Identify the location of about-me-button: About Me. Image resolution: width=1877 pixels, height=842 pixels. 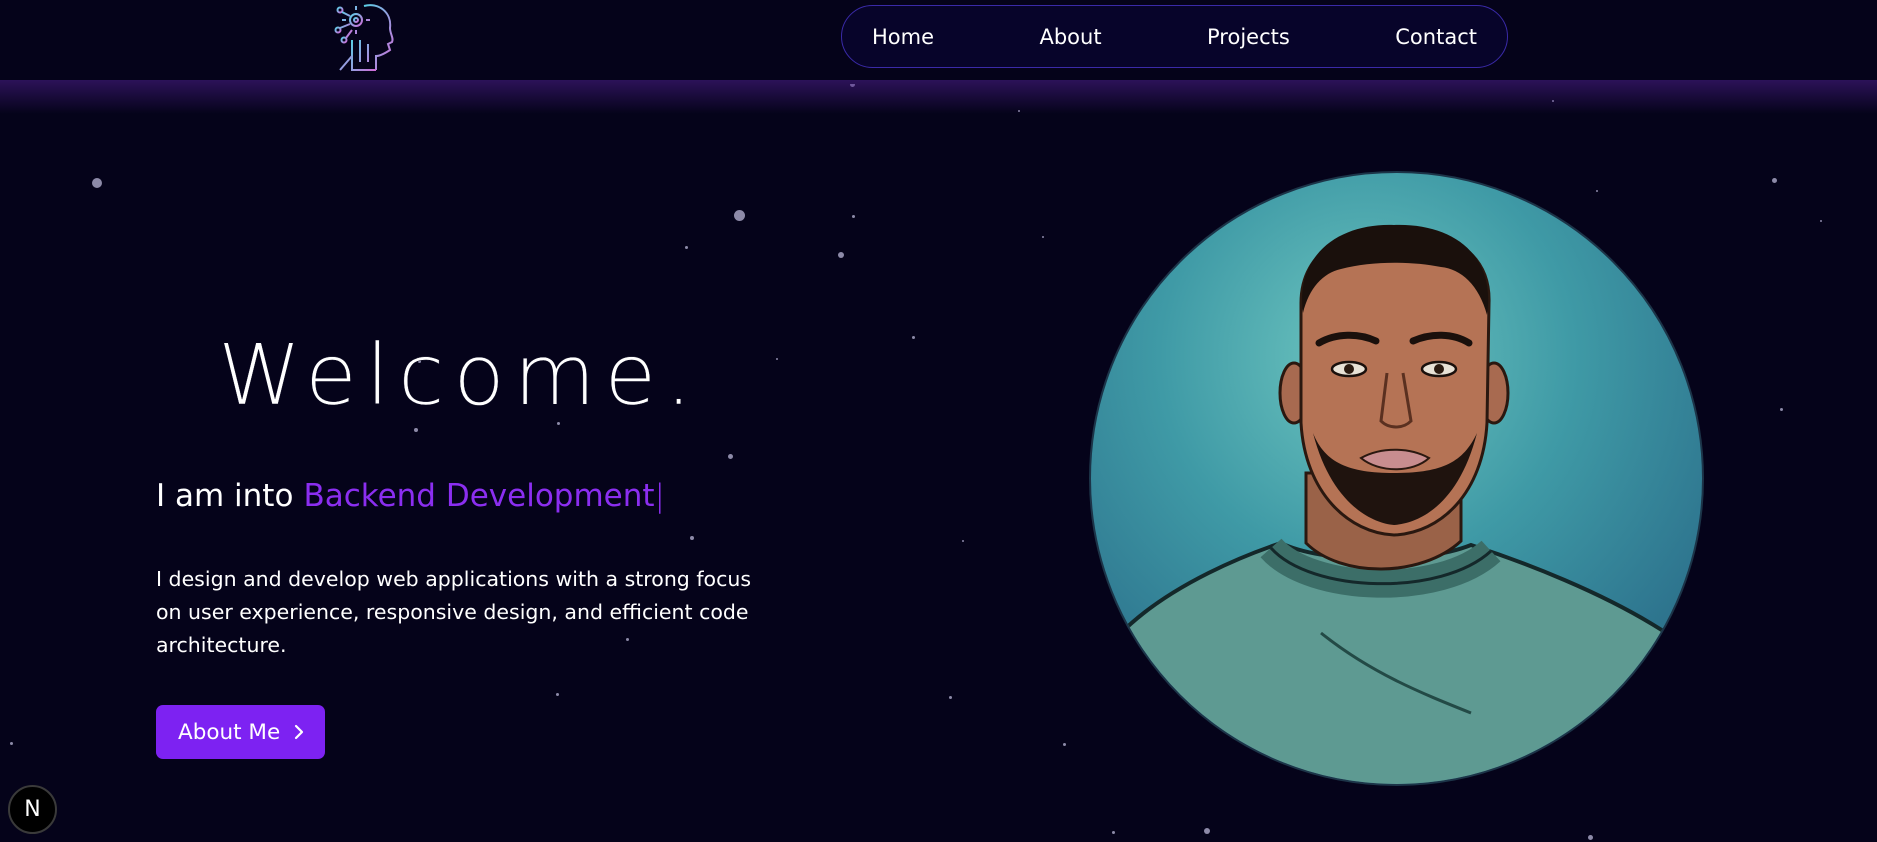
(240, 732).